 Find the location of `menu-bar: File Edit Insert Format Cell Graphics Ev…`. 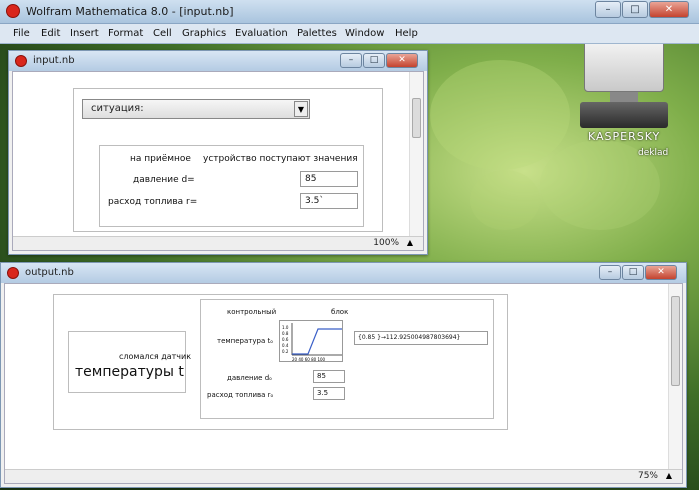

menu-bar: File Edit Insert Format Cell Graphics Ev… is located at coordinates (349, 34).